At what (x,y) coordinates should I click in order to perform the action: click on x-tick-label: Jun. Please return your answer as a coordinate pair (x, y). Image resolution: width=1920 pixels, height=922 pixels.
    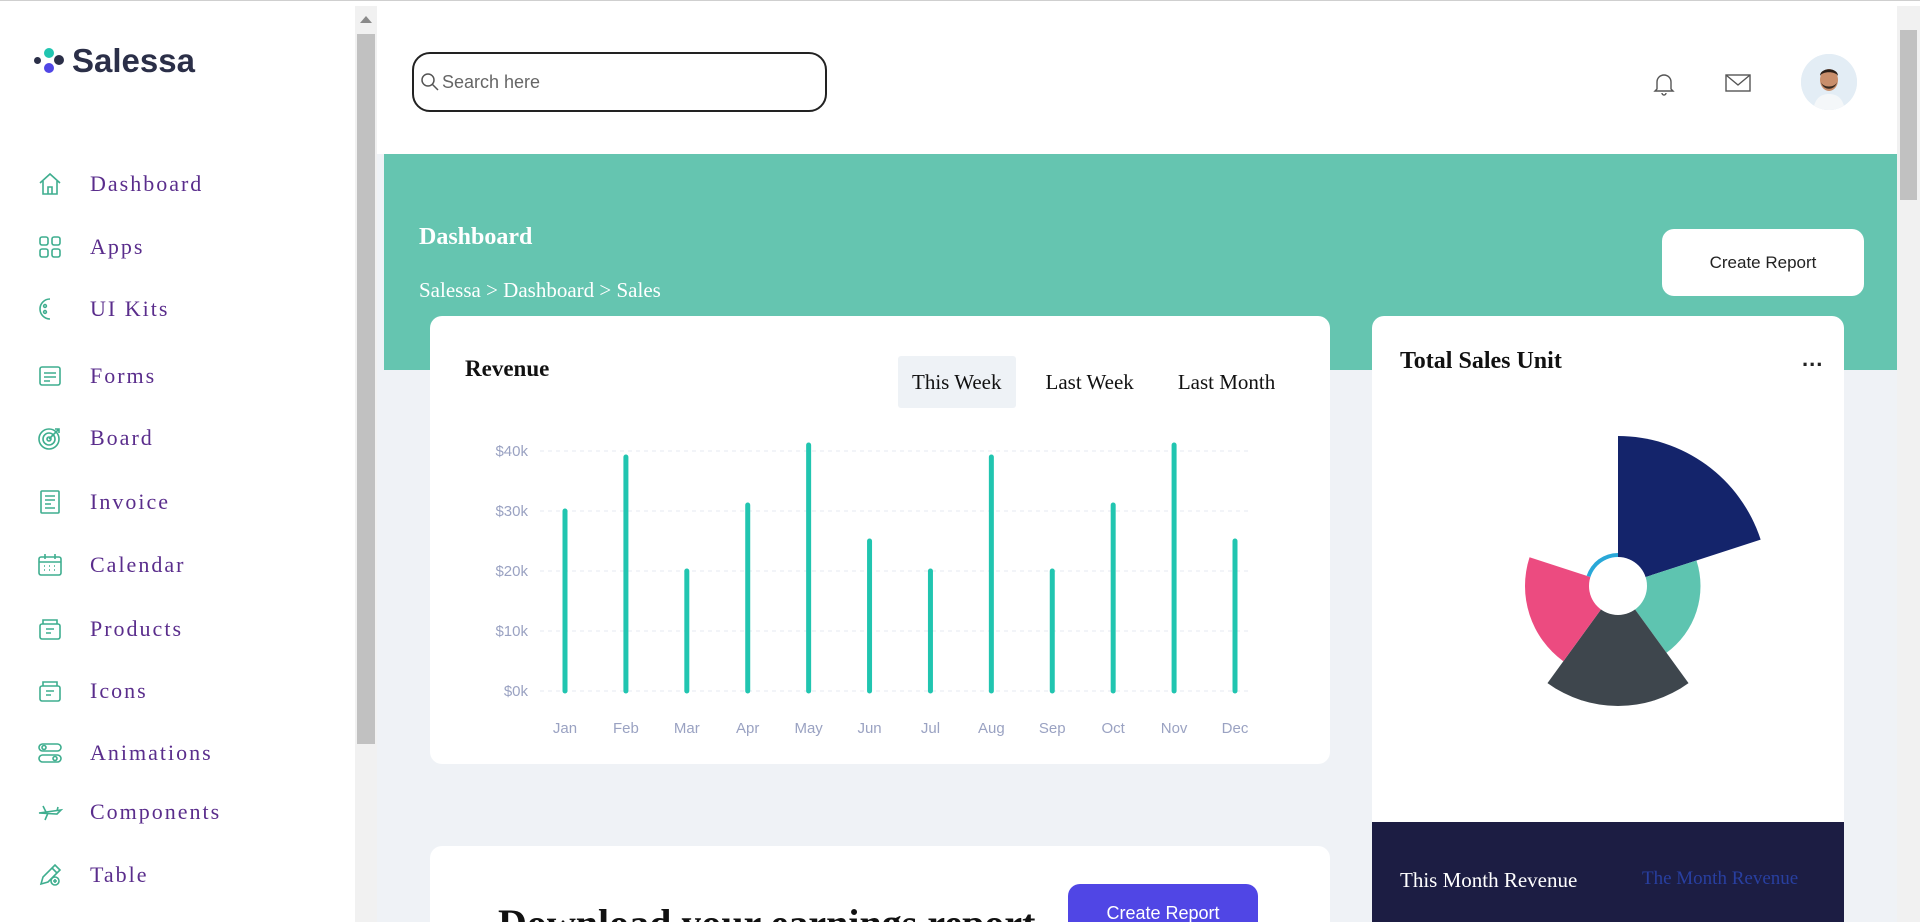
    Looking at the image, I should click on (869, 728).